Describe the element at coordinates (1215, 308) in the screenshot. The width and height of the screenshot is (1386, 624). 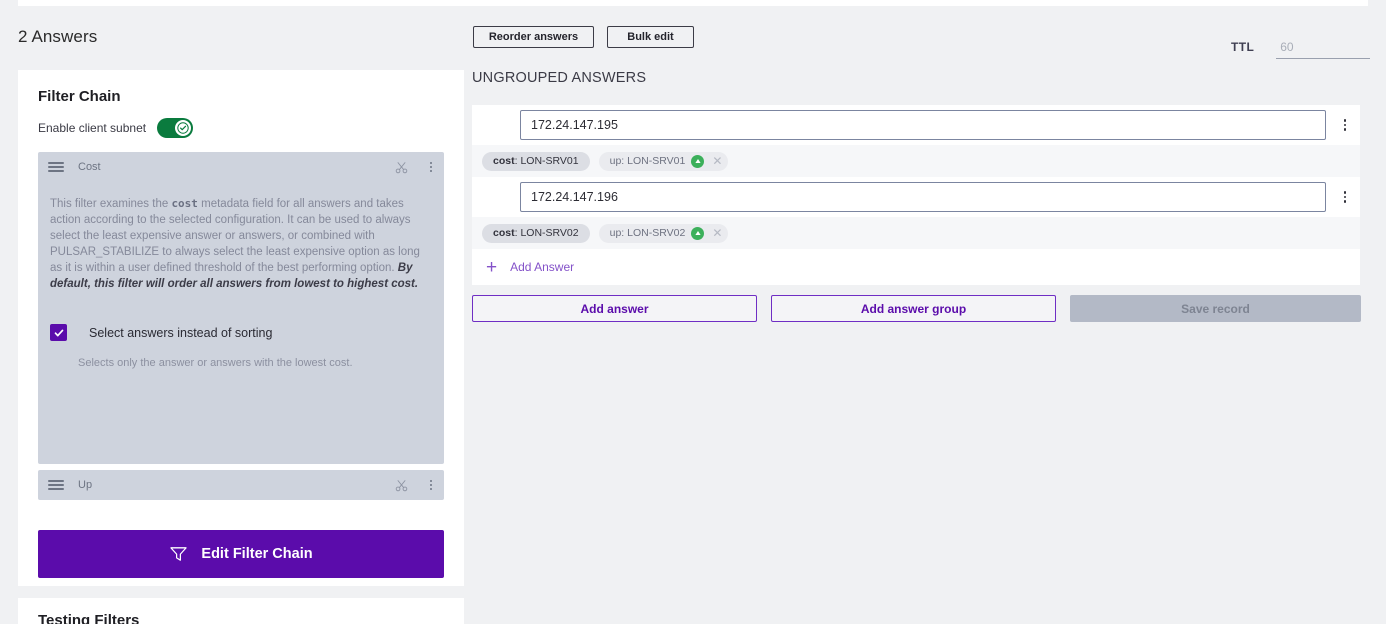
I see `save-record-button: Save record` at that location.